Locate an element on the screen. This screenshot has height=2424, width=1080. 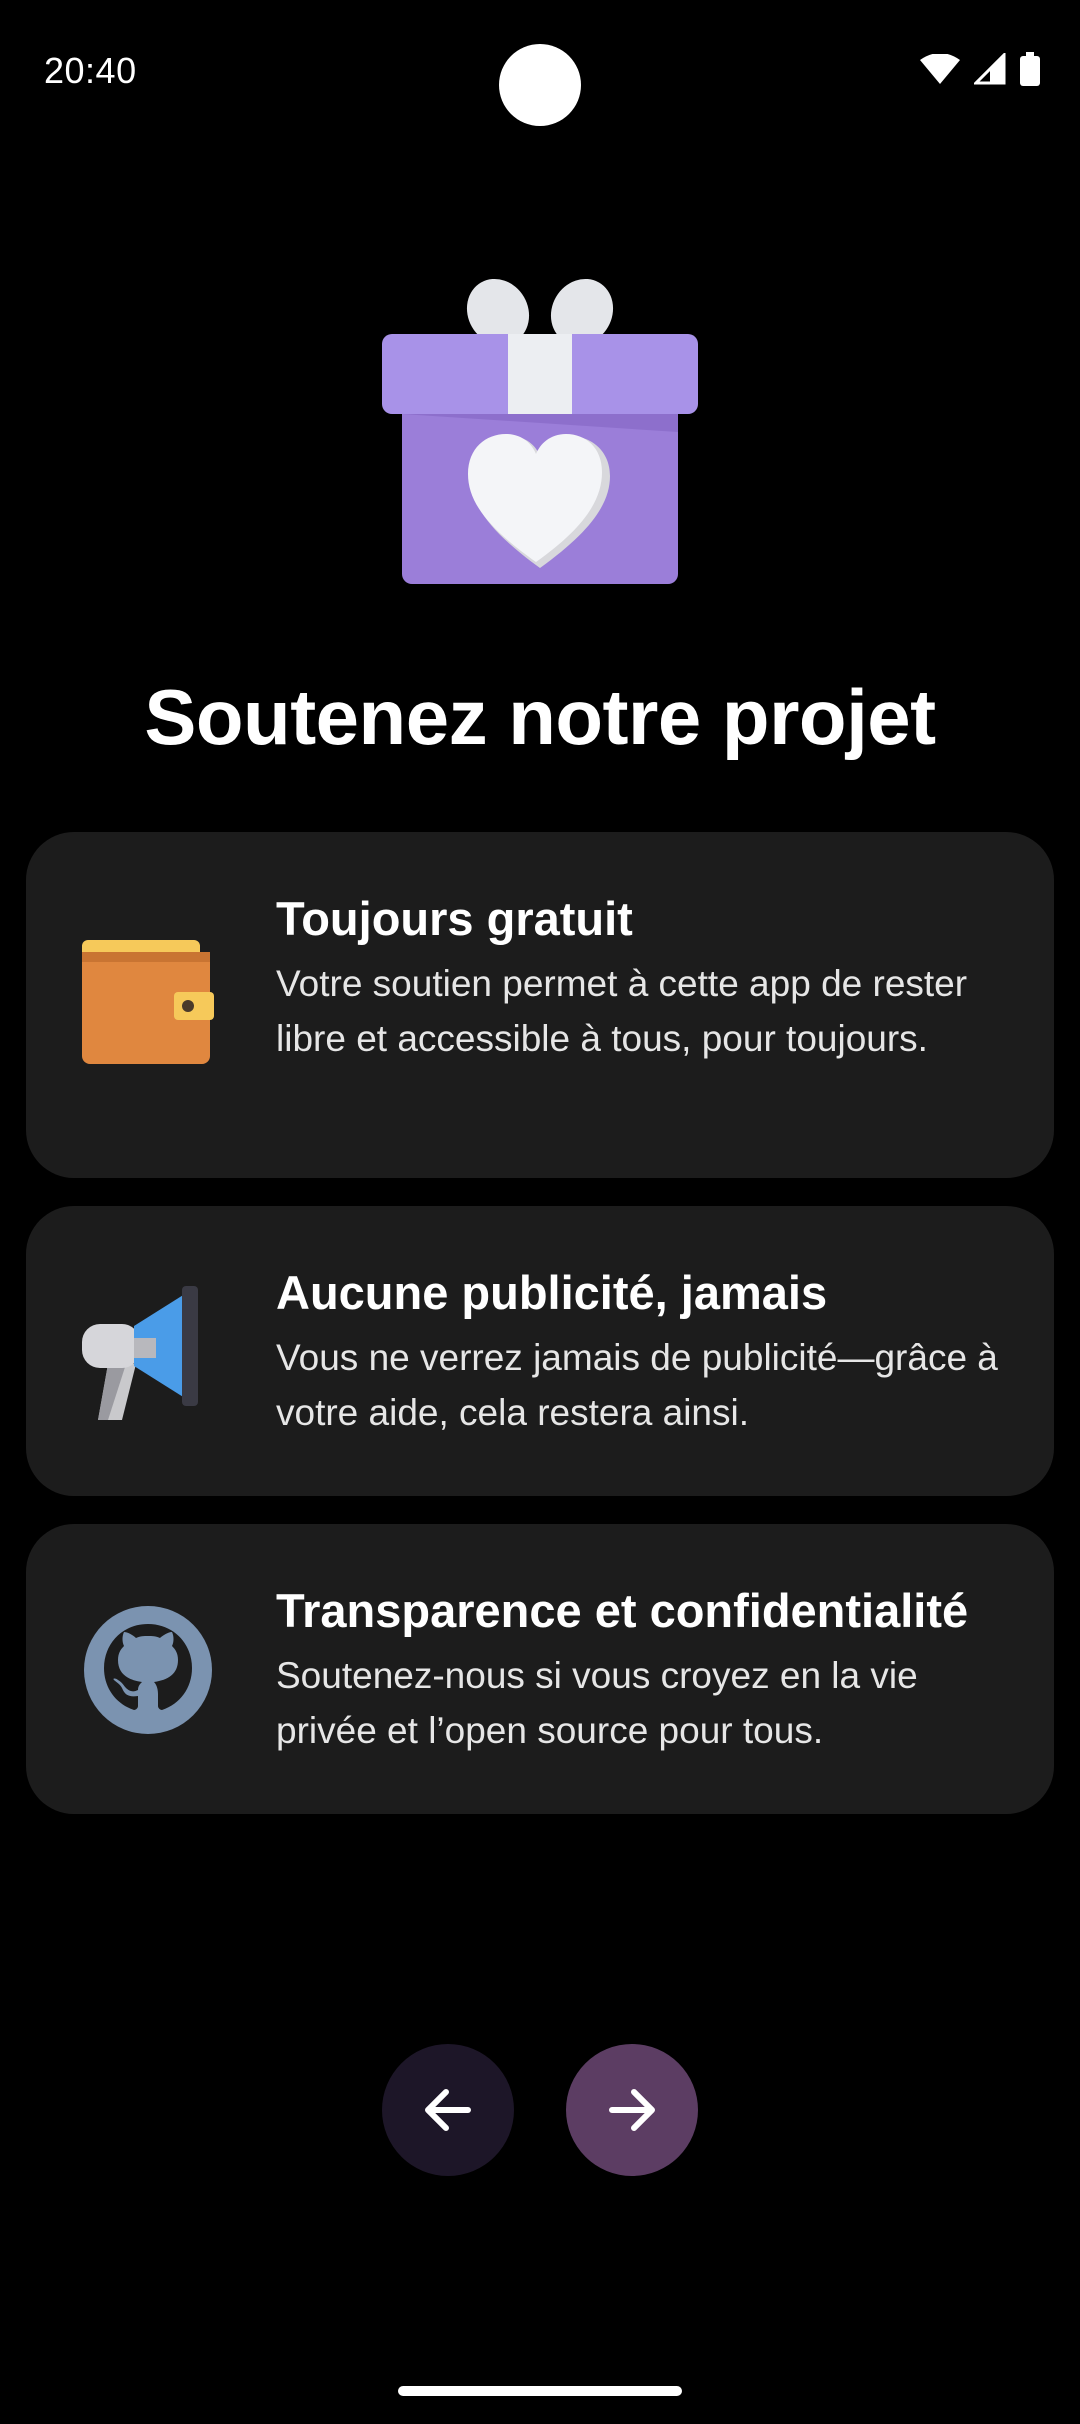
next-button is located at coordinates (632, 2110).